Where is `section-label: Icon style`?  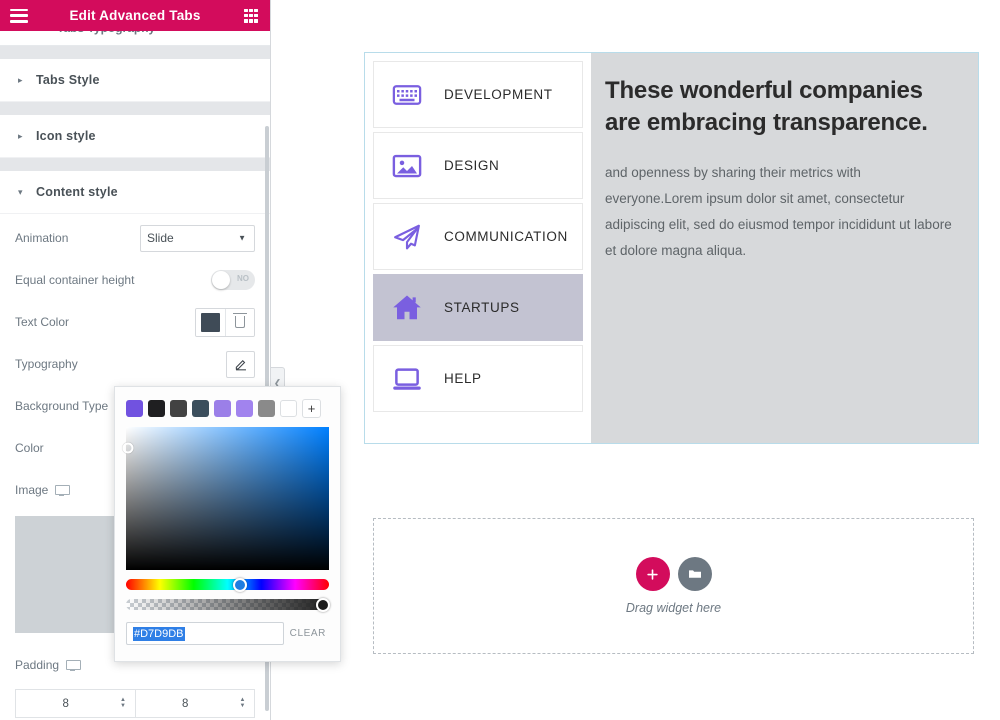 section-label: Icon style is located at coordinates (66, 136).